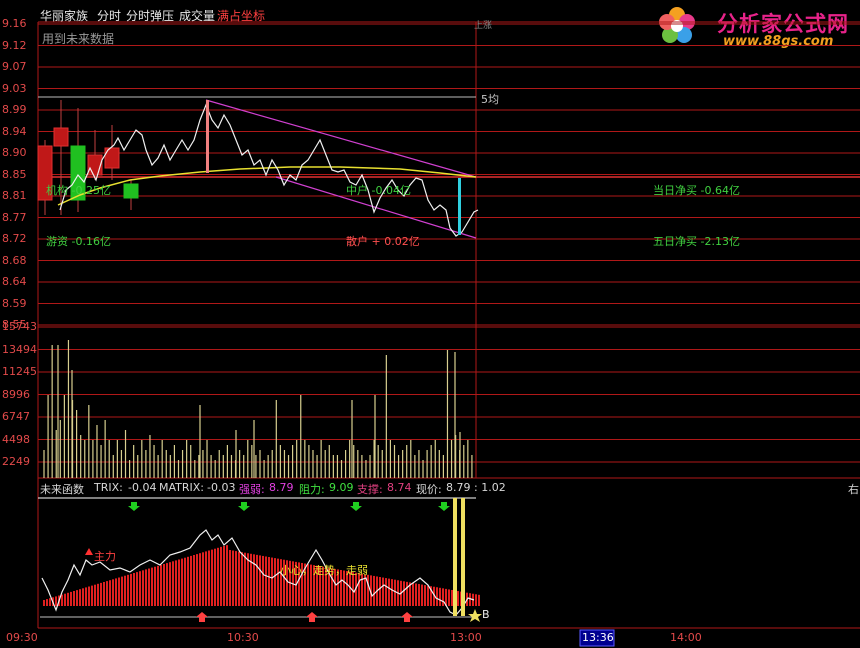 The height and width of the screenshot is (648, 860). What do you see at coordinates (62, 489) in the screenshot?
I see `indicator-name: 未来函数` at bounding box center [62, 489].